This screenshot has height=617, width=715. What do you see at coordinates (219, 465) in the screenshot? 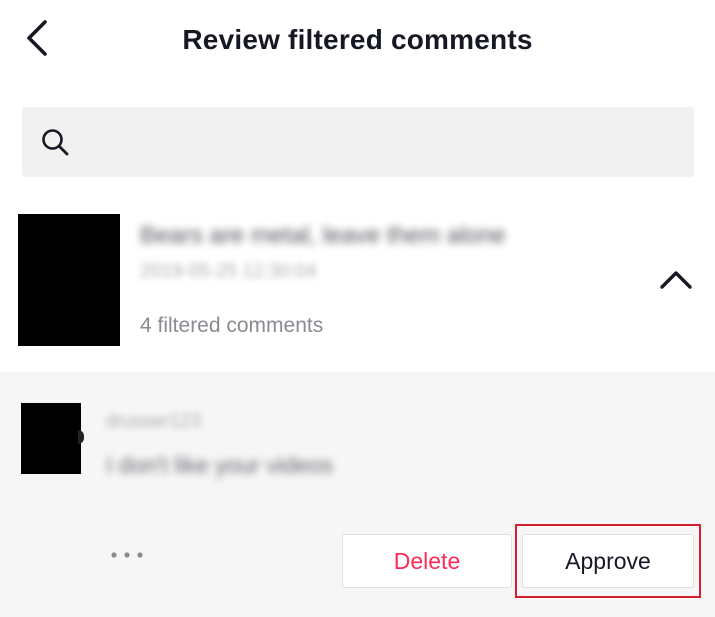
I see `comment-text: I don't like your videos` at bounding box center [219, 465].